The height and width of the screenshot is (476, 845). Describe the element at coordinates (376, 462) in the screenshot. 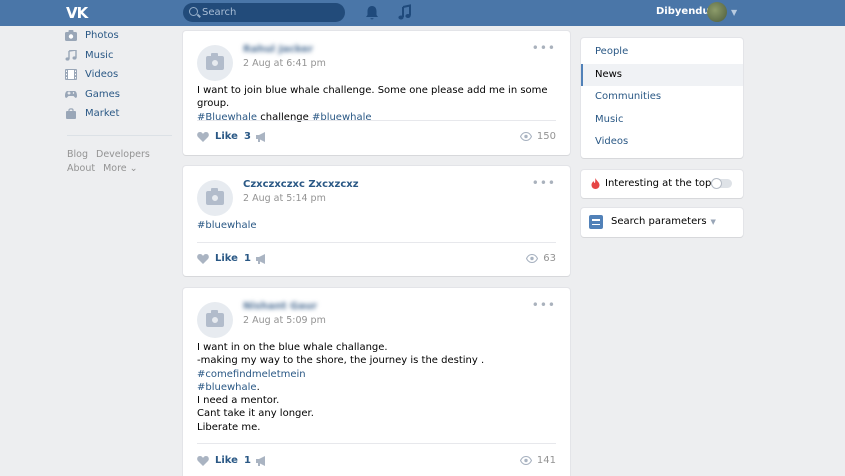

I see `post-actions: Like 1 141` at that location.